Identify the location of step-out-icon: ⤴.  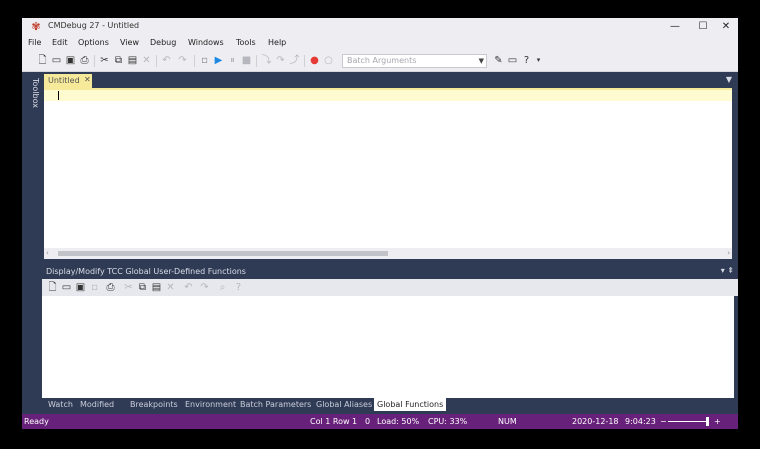
(294, 60).